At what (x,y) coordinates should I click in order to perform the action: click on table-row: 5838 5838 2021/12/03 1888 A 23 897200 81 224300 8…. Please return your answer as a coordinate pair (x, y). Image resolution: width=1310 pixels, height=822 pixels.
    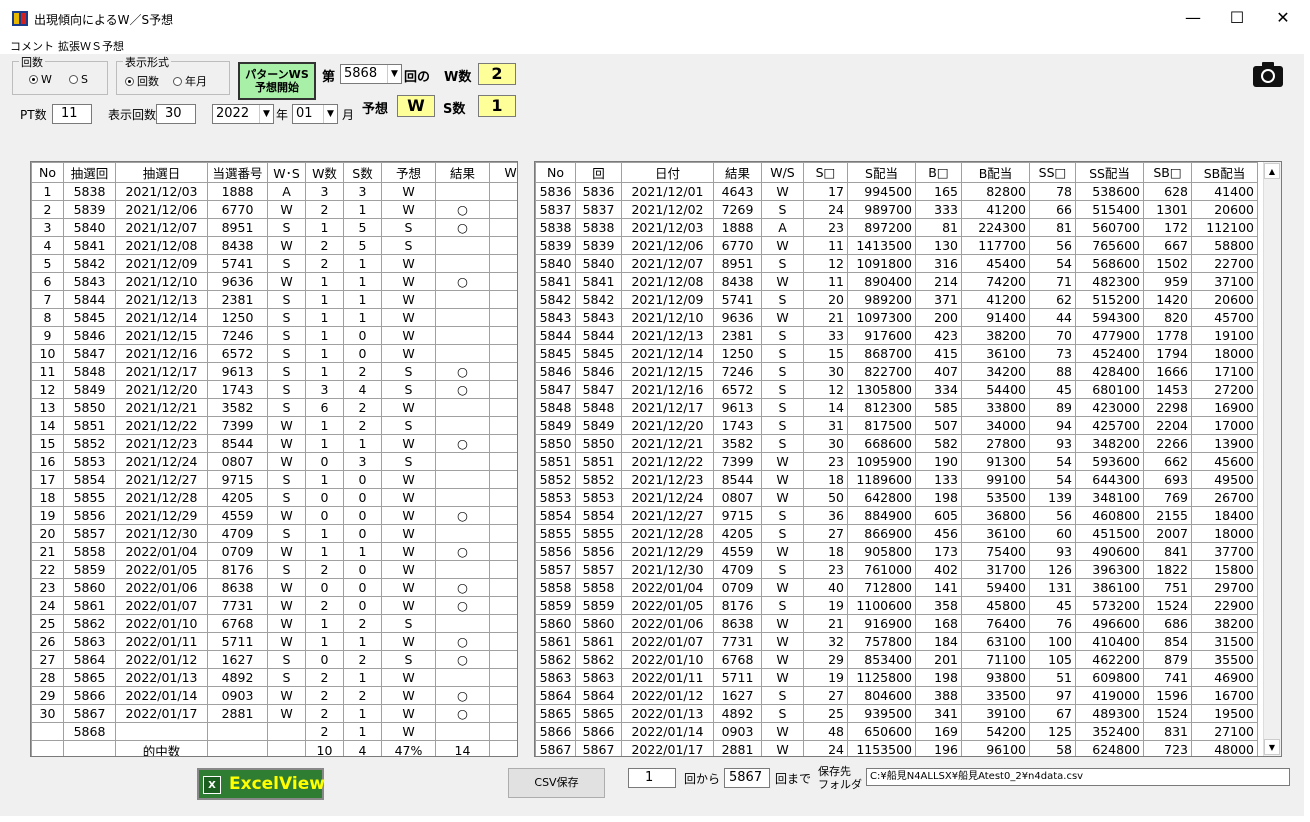
    Looking at the image, I should click on (896, 227).